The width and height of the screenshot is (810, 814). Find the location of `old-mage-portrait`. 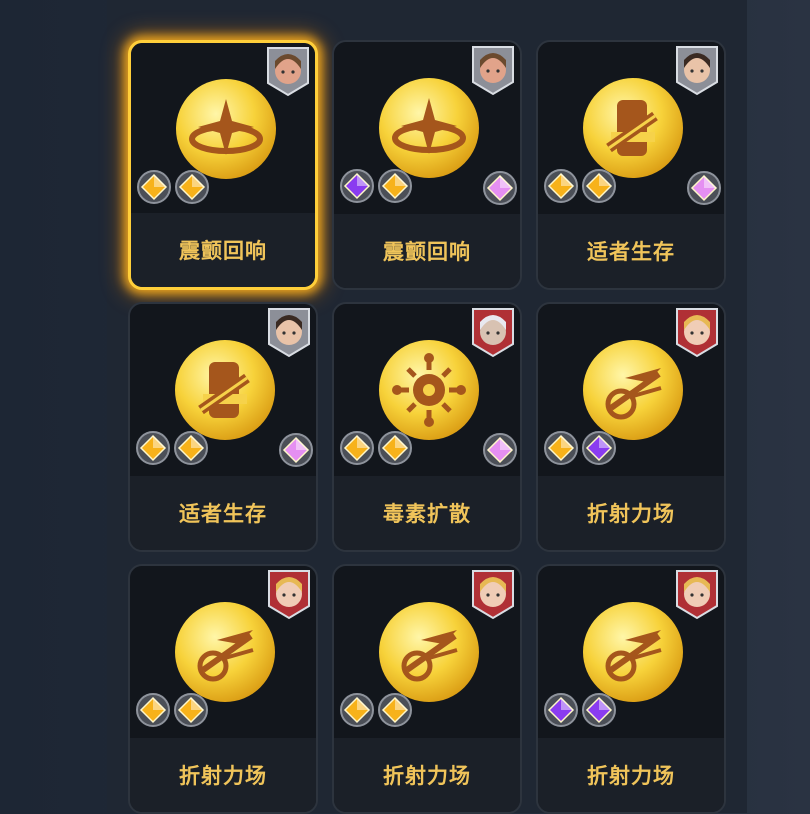

old-mage-portrait is located at coordinates (493, 332).